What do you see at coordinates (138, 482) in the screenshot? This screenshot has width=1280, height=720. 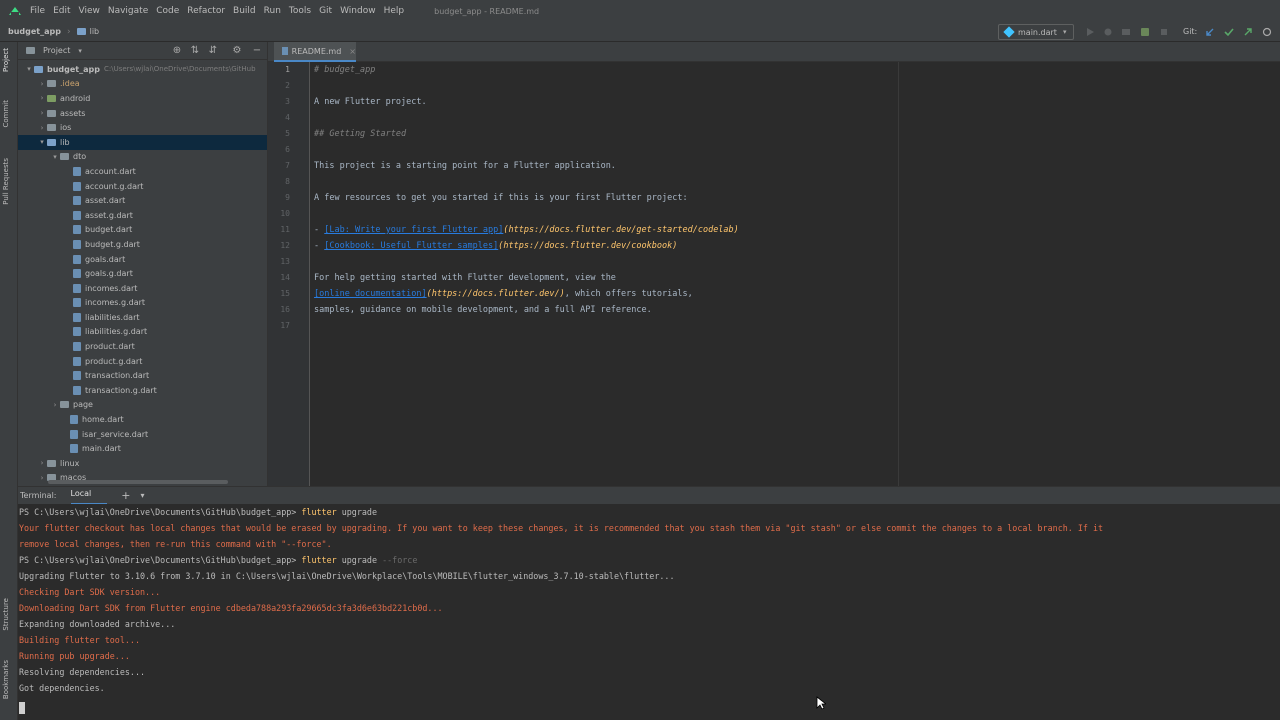 I see `horizontal-scrollbar` at bounding box center [138, 482].